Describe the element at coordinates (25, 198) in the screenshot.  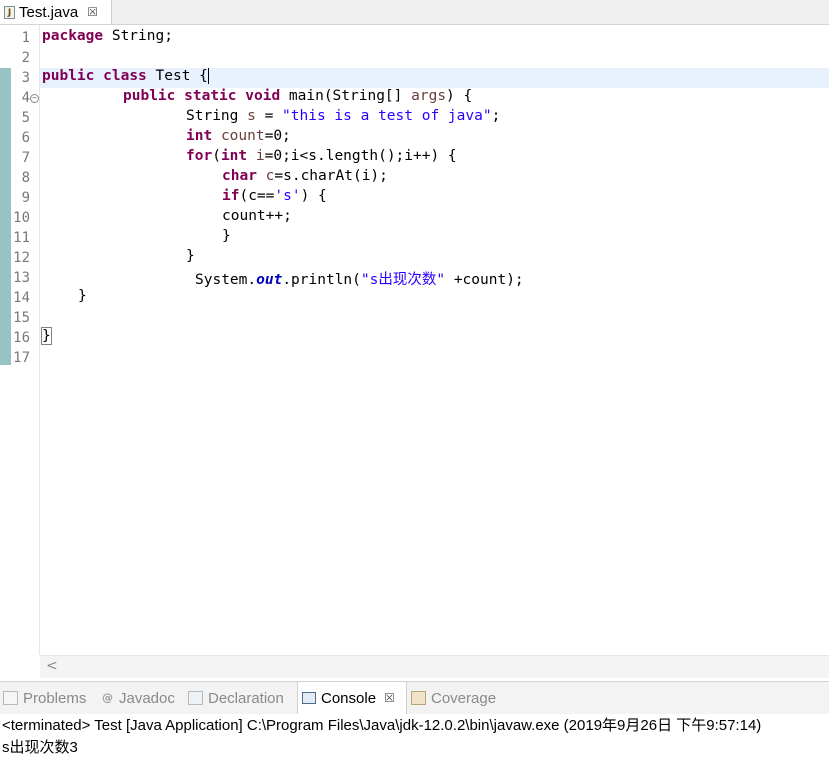
I see `line-number: 9` at that location.